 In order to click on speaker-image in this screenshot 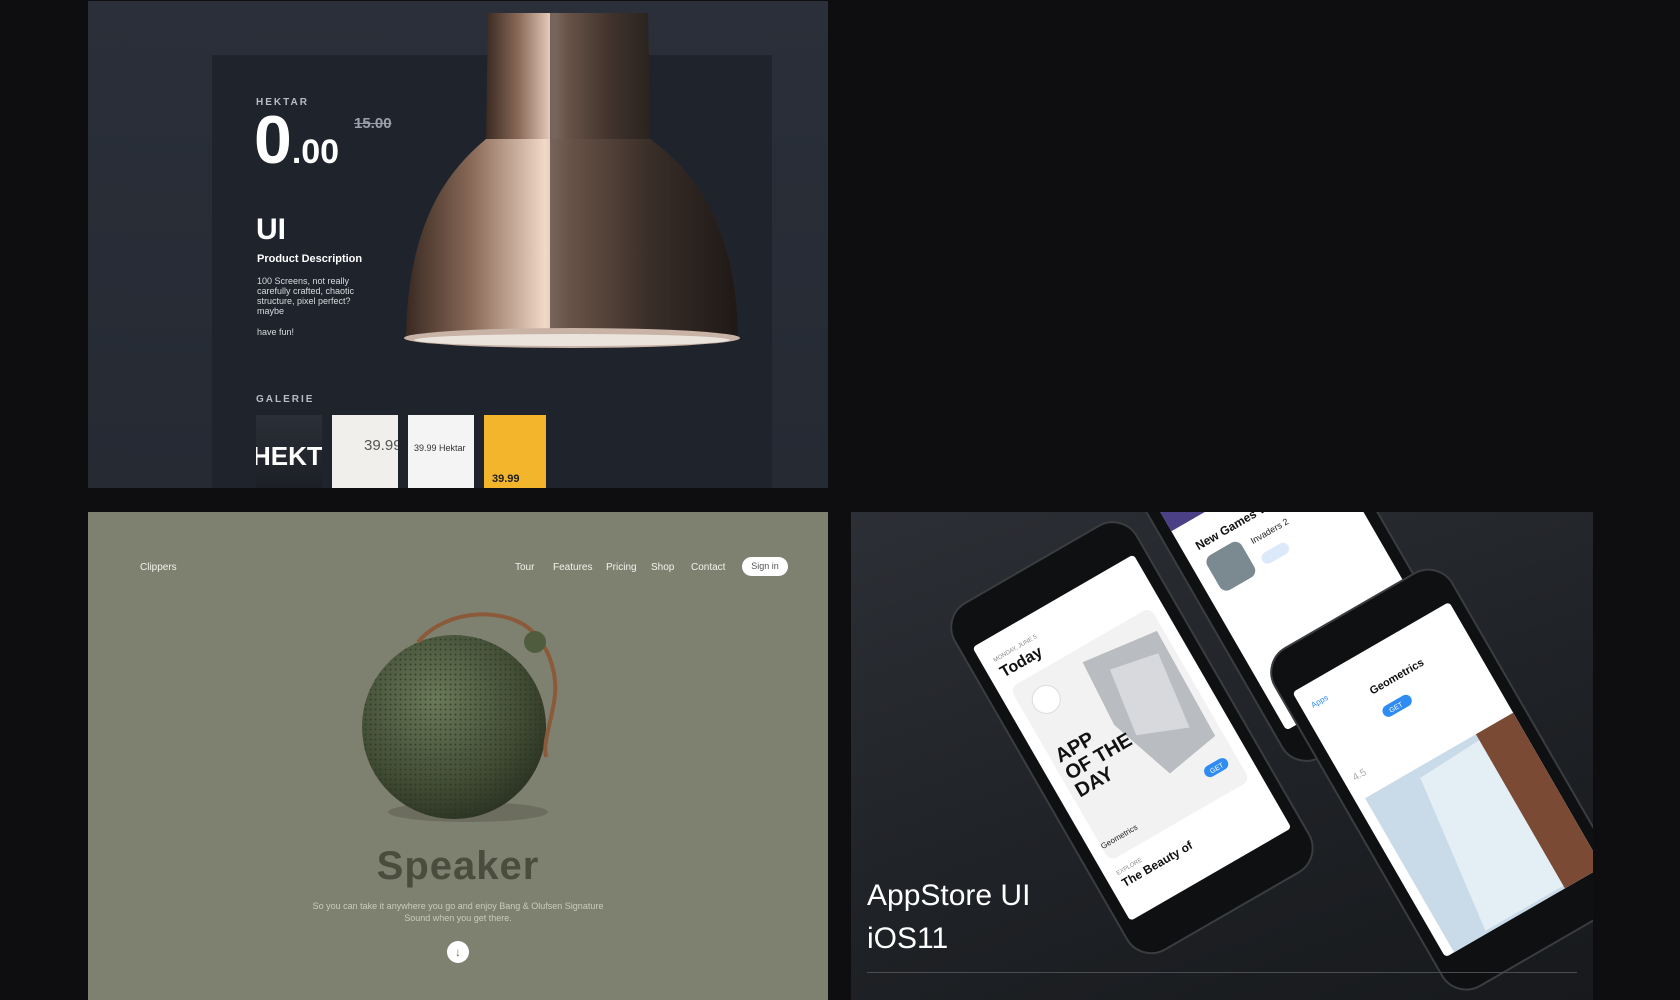, I will do `click(460, 717)`.